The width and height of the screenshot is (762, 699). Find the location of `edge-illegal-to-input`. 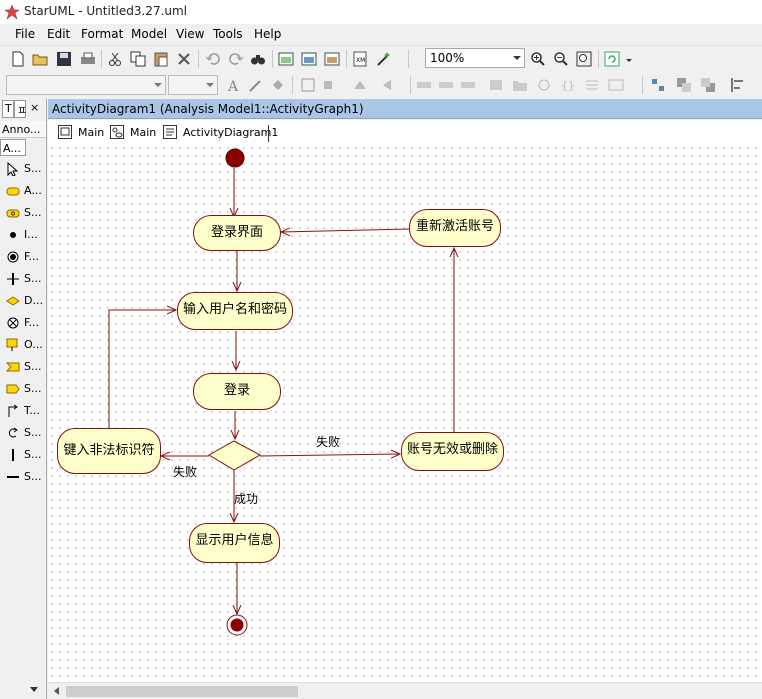

edge-illegal-to-input is located at coordinates (142, 373).